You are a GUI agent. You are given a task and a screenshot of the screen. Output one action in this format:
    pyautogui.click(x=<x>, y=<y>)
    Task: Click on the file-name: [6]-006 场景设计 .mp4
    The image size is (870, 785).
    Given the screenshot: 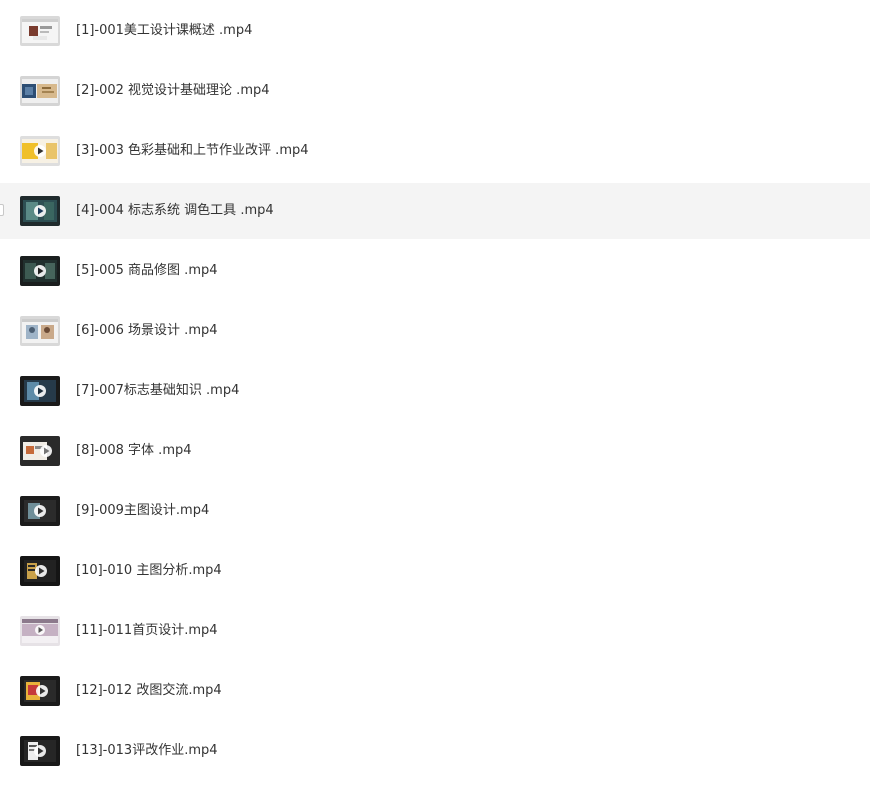 What is the action you would take?
    pyautogui.click(x=147, y=331)
    